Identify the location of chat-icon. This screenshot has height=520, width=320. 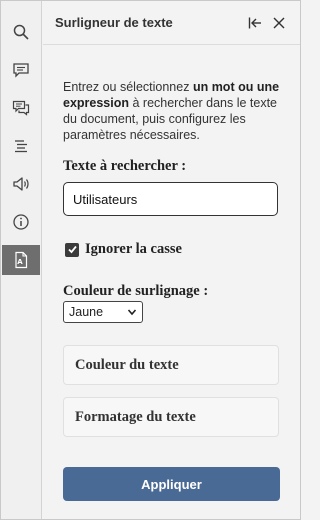
(21, 108).